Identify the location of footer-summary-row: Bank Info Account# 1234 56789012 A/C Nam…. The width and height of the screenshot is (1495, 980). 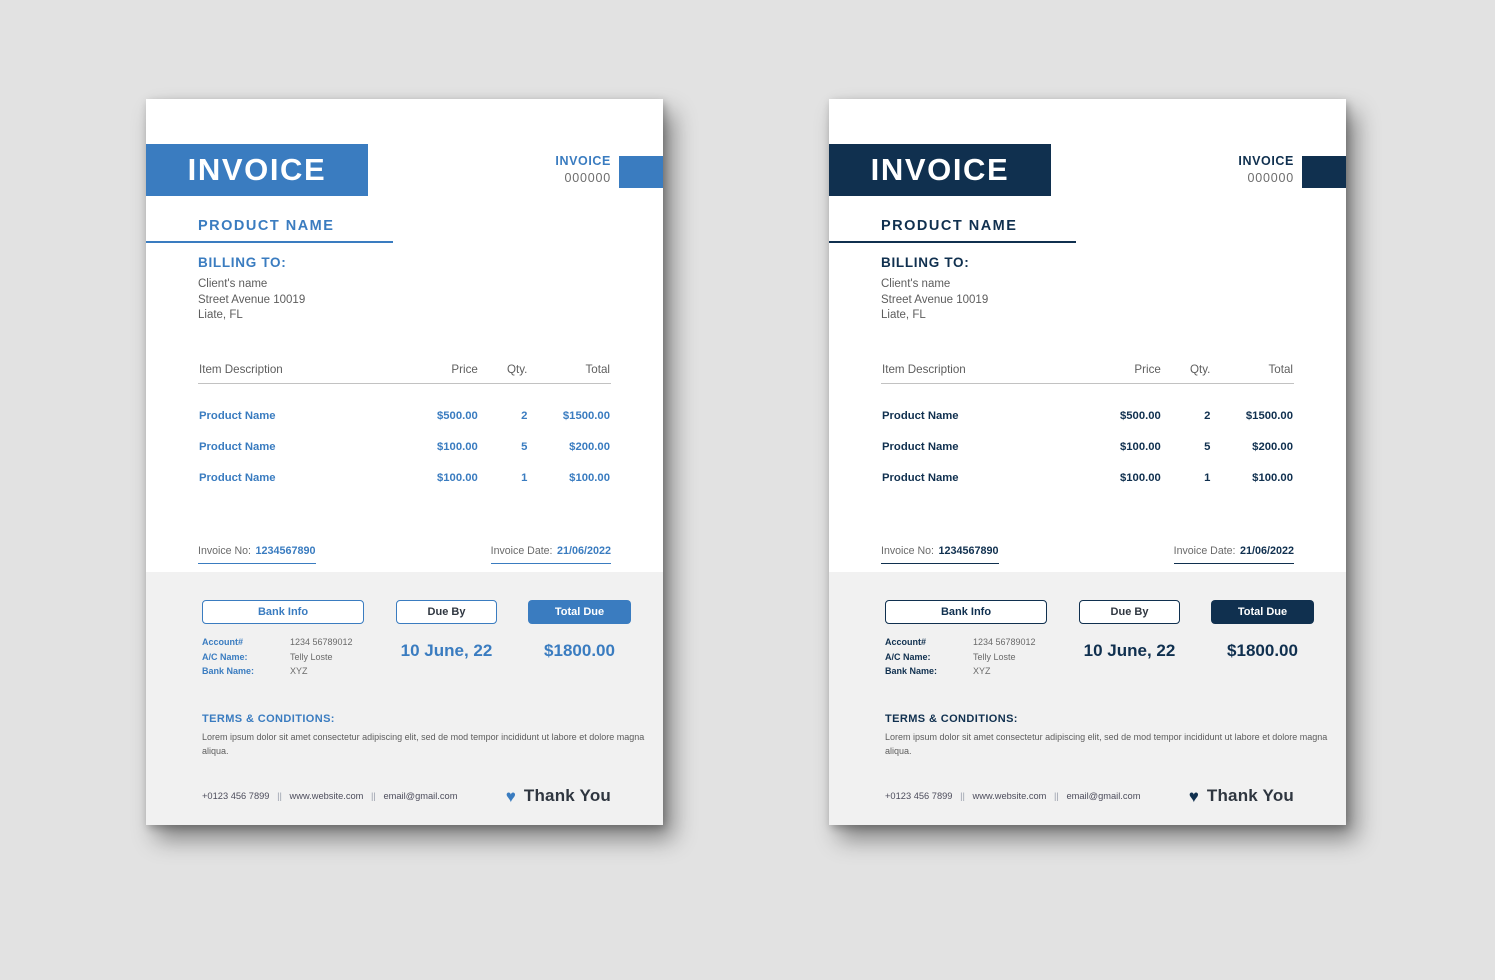
(1115, 639).